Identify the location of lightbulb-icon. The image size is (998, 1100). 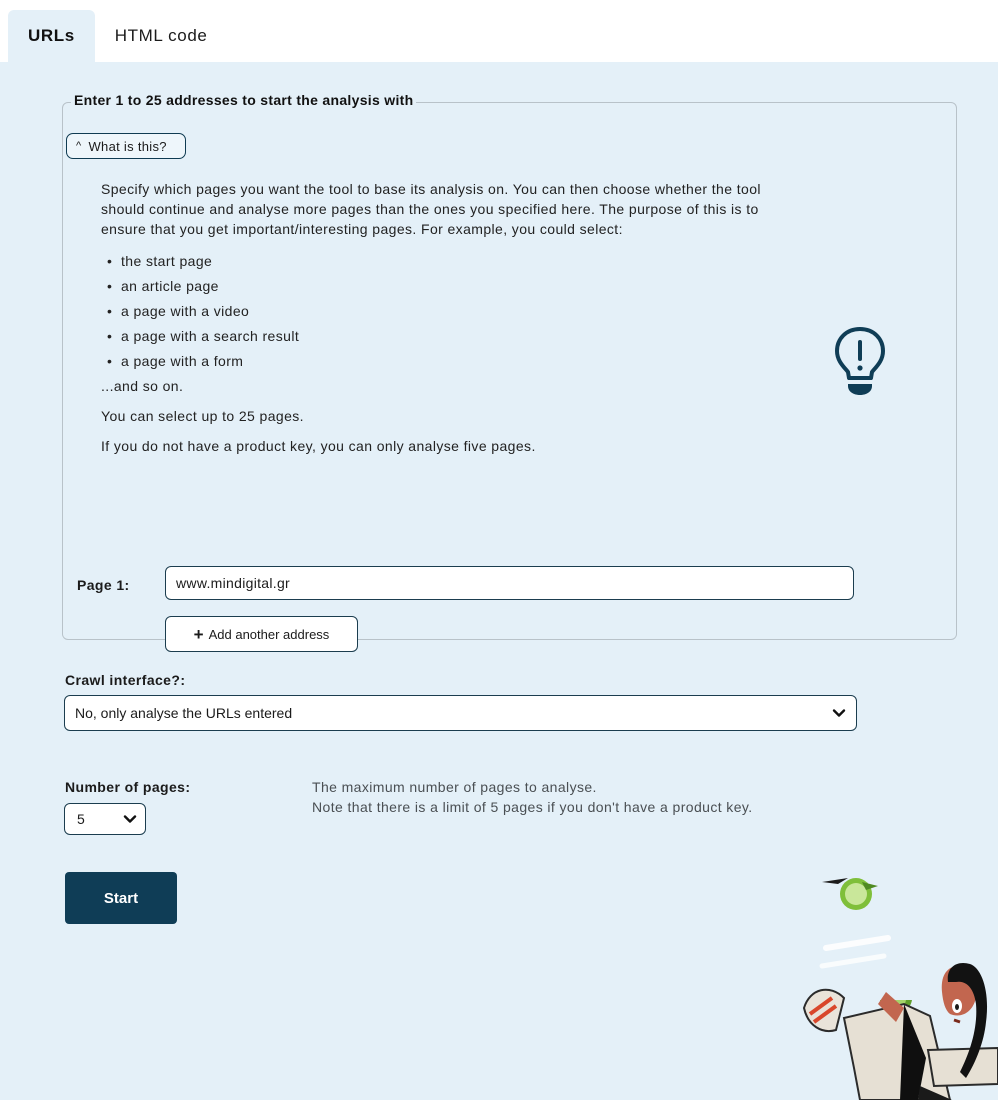
(860, 361).